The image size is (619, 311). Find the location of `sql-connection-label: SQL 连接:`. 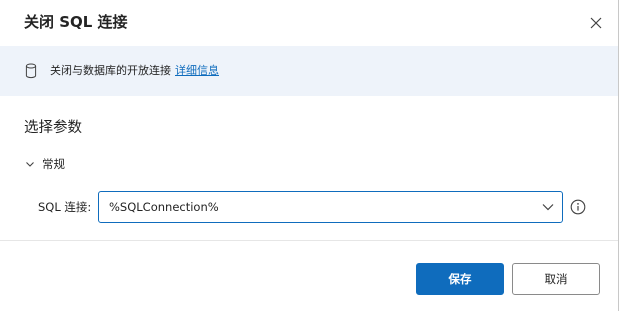

sql-connection-label: SQL 连接: is located at coordinates (65, 207).